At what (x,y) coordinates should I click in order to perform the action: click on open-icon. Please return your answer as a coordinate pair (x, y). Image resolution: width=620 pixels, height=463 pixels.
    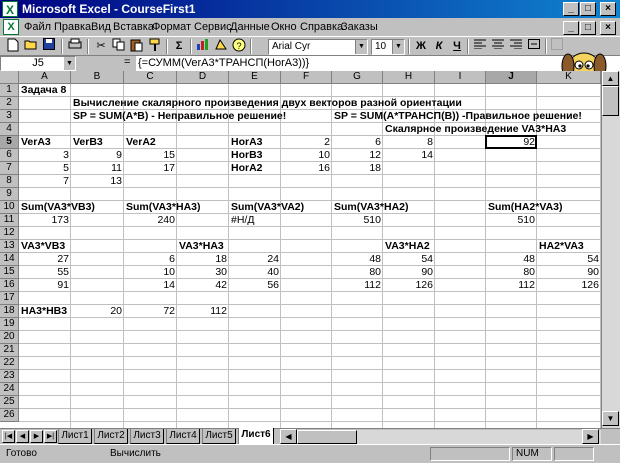
    Looking at the image, I should click on (31, 46).